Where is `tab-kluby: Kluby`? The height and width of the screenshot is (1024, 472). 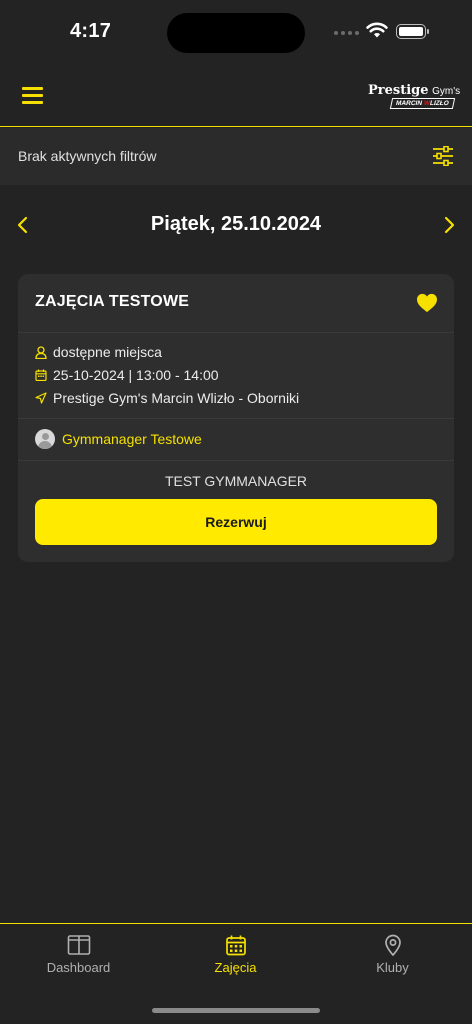 tab-kluby: Kluby is located at coordinates (392, 955).